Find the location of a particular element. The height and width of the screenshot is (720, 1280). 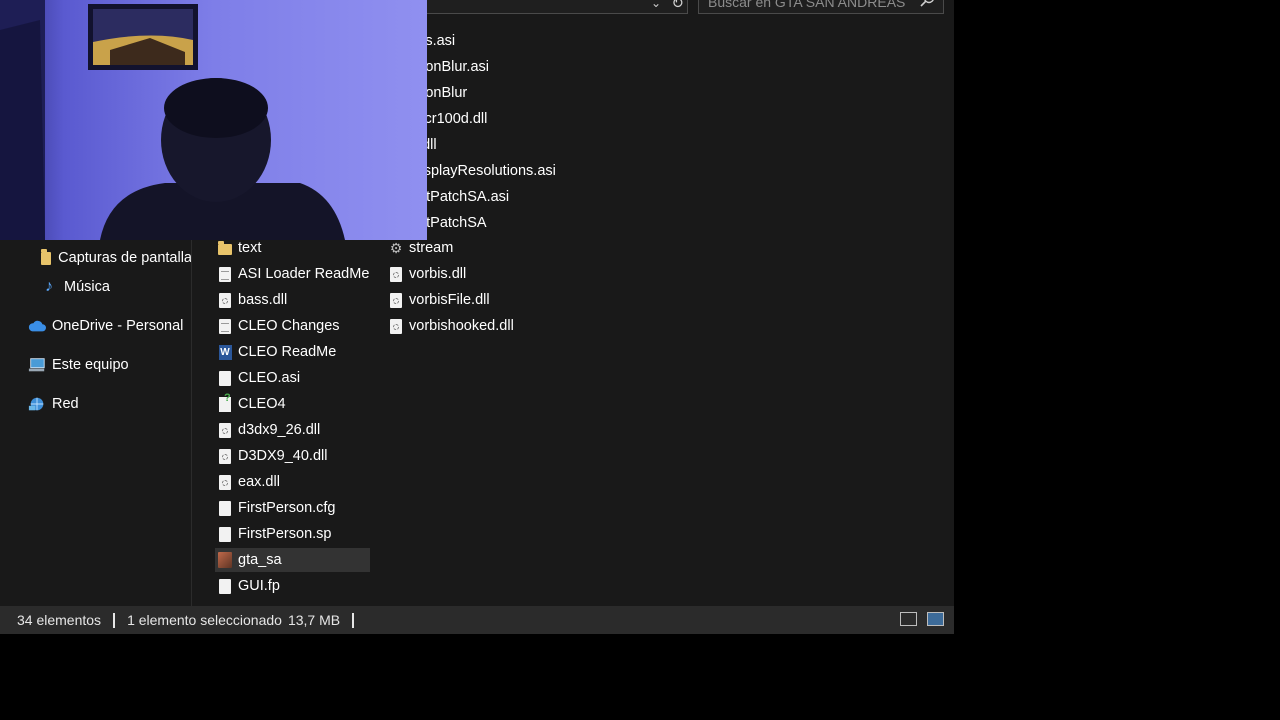

file-item: CLEO4 is located at coordinates (292, 404).